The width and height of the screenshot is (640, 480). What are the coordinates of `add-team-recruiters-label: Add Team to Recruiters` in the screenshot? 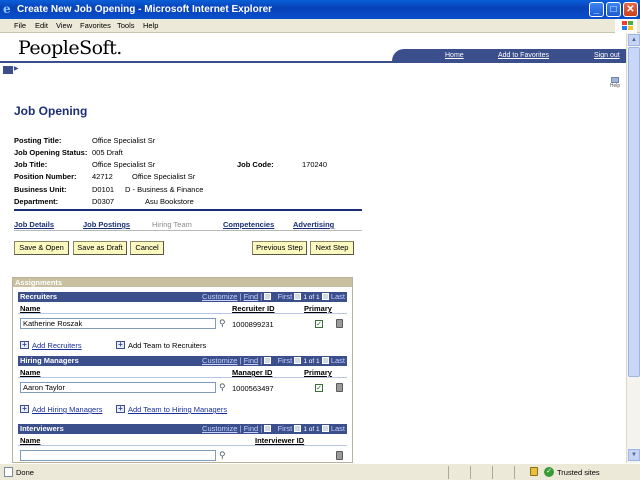 It's located at (167, 345).